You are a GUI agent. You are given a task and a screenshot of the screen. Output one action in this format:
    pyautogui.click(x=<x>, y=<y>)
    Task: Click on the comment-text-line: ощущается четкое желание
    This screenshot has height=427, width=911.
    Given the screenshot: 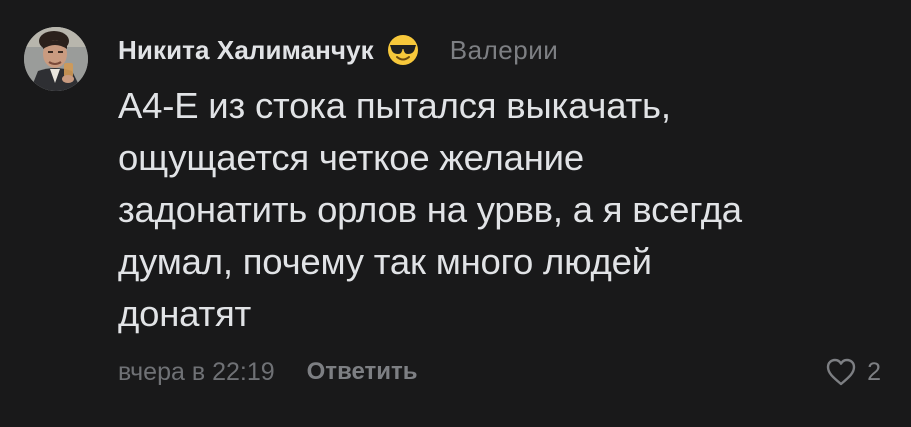 What is the action you would take?
    pyautogui.click(x=351, y=157)
    